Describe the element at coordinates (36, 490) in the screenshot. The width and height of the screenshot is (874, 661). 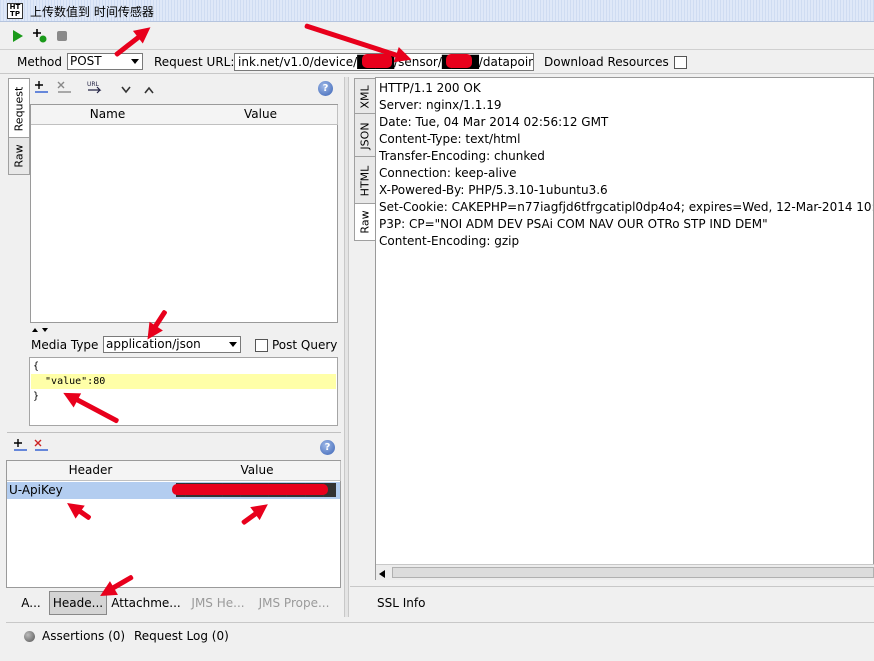
I see `header-name-cell: U-ApiKey` at that location.